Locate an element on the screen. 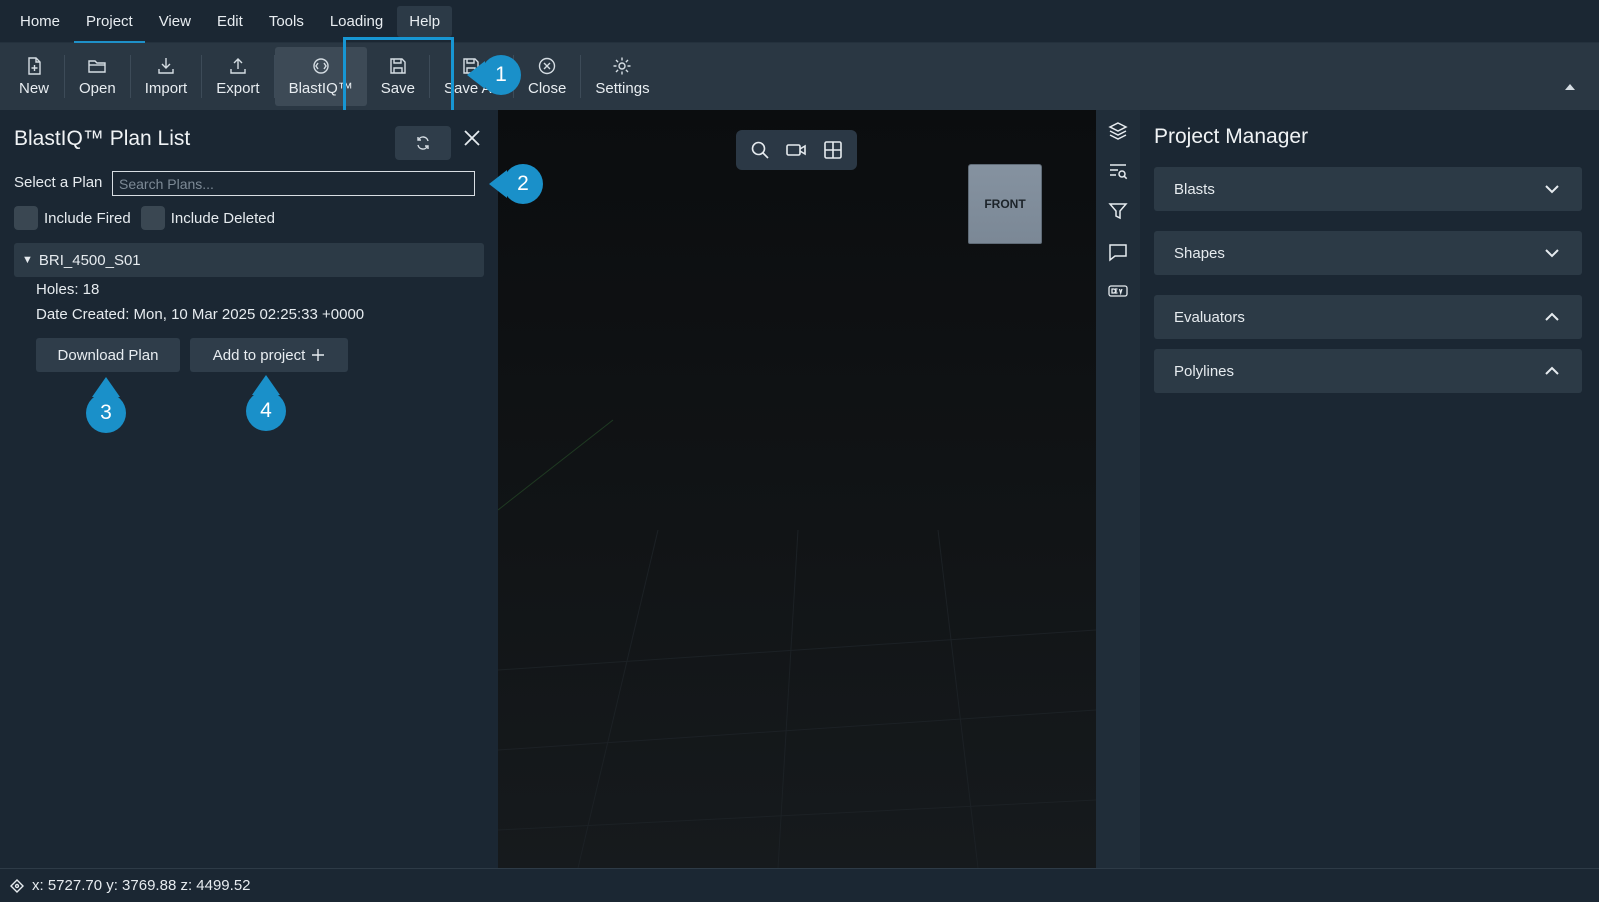 This screenshot has width=1599, height=902. new-file-icon is located at coordinates (34, 66).